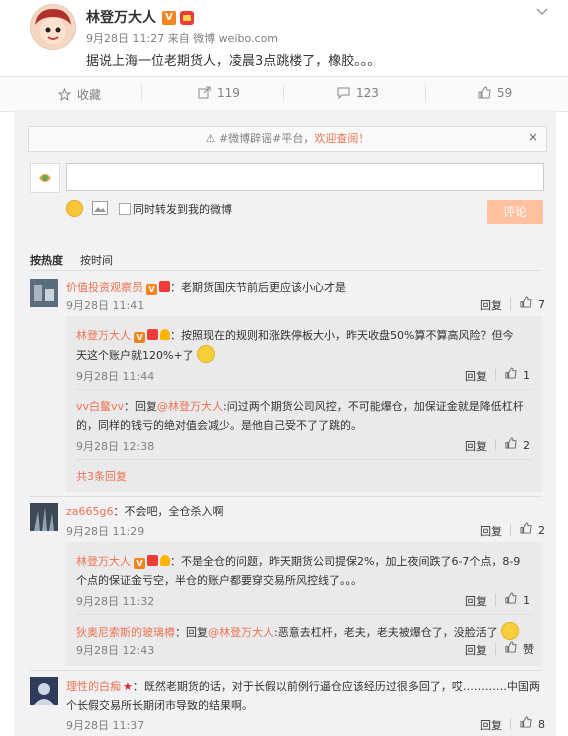 The width and height of the screenshot is (568, 736). I want to click on sort-by-hot-tab: 按热度, so click(46, 260).